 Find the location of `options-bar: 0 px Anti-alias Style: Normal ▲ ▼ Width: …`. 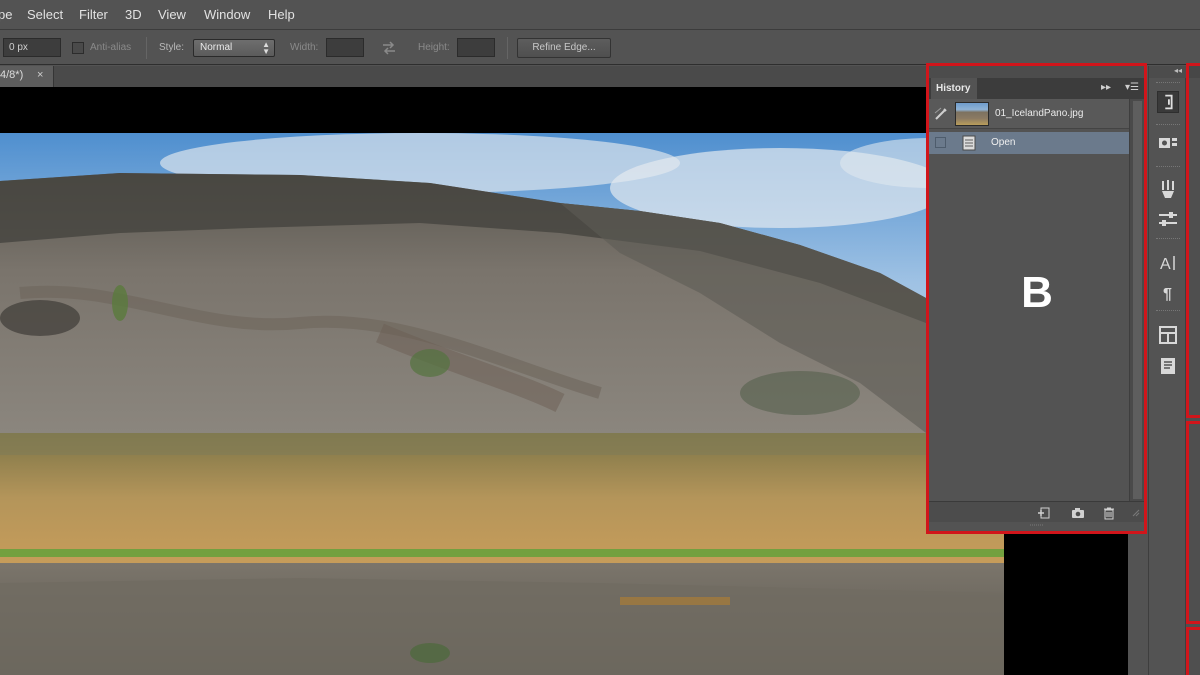

options-bar: 0 px Anti-alias Style: Normal ▲ ▼ Width: … is located at coordinates (600, 48).